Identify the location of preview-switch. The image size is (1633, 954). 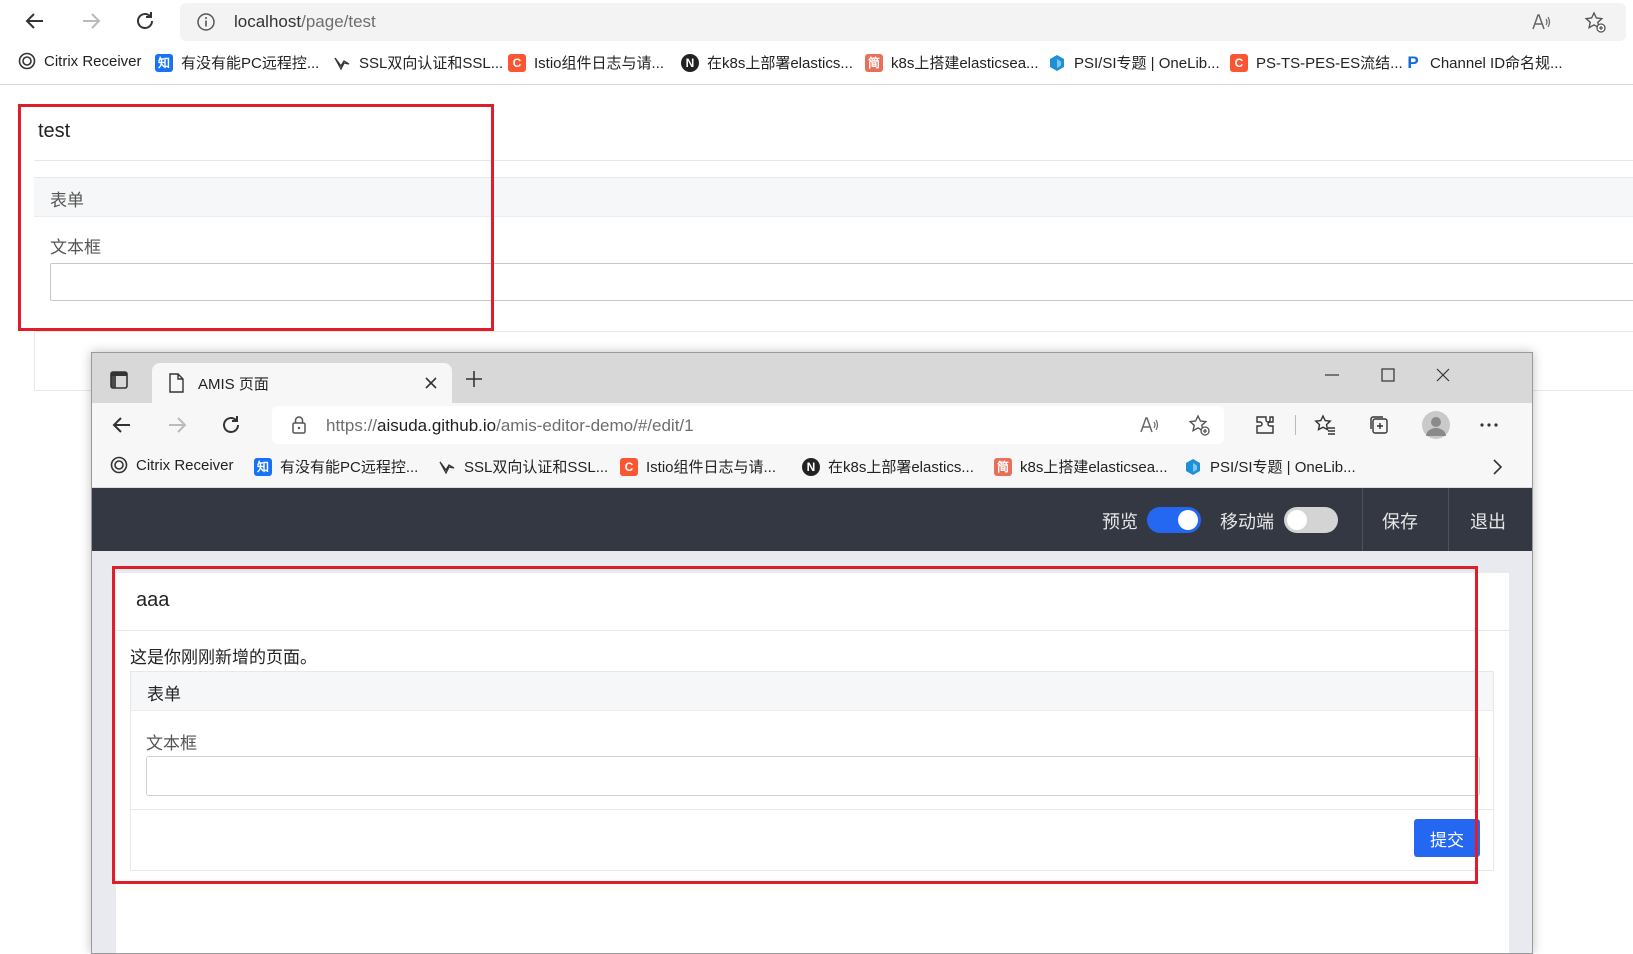
(1174, 520).